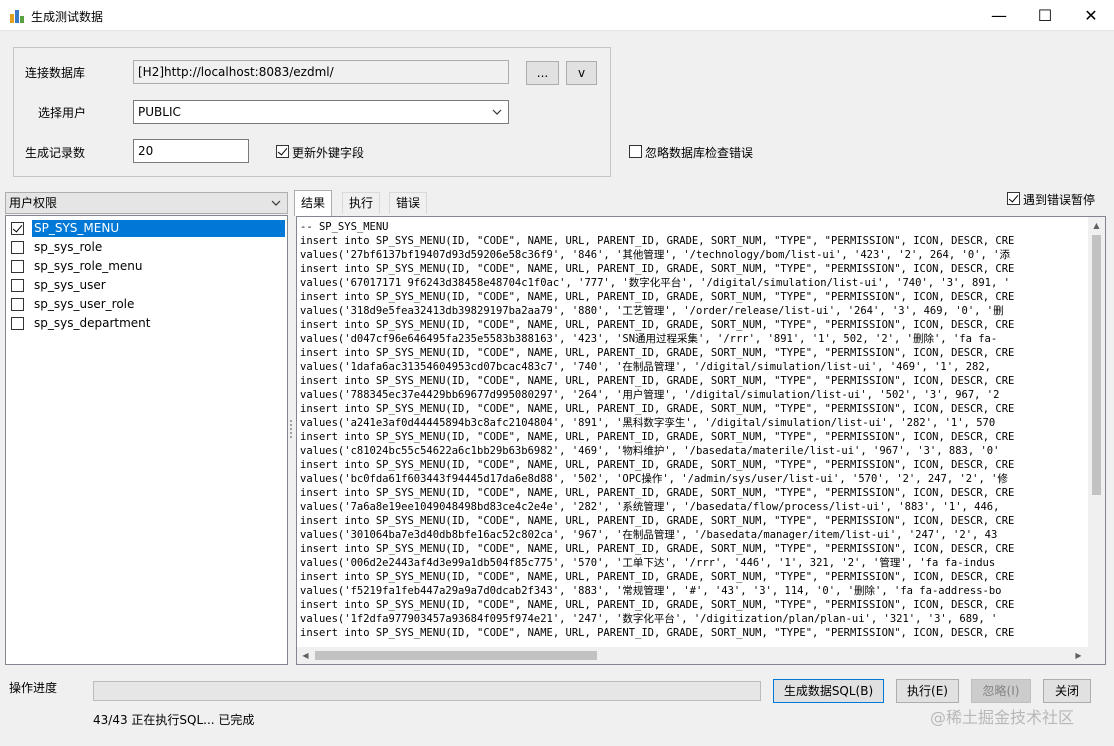  Describe the element at coordinates (282, 151) in the screenshot. I see `update-fk-checkbox` at that location.